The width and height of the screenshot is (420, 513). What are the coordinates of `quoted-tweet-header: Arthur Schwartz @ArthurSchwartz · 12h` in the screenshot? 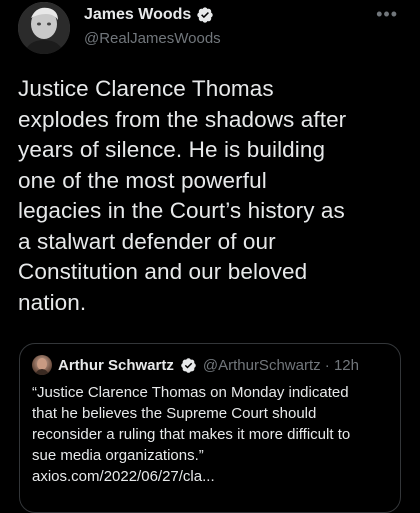 It's located at (195, 365).